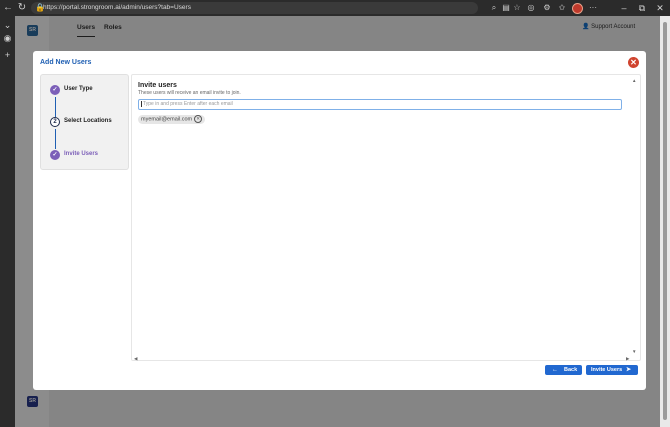 The height and width of the screenshot is (427, 670). What do you see at coordinates (81, 154) in the screenshot?
I see `step-label: Invite Users` at bounding box center [81, 154].